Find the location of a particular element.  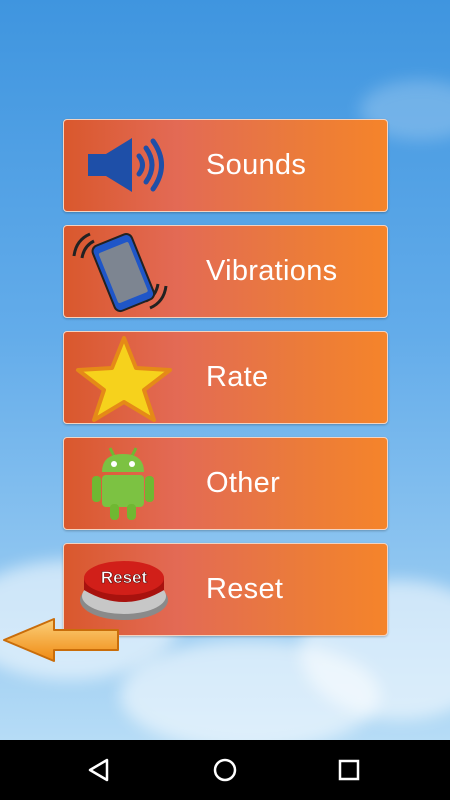

vibrations-button: Vibrations is located at coordinates (225, 271).